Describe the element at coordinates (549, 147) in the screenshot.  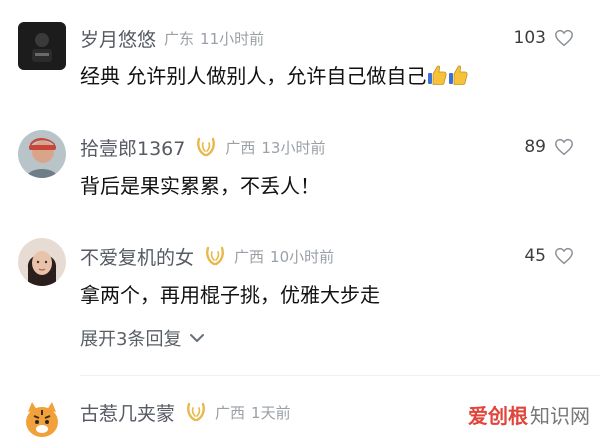
I see `like-button: 89` at that location.